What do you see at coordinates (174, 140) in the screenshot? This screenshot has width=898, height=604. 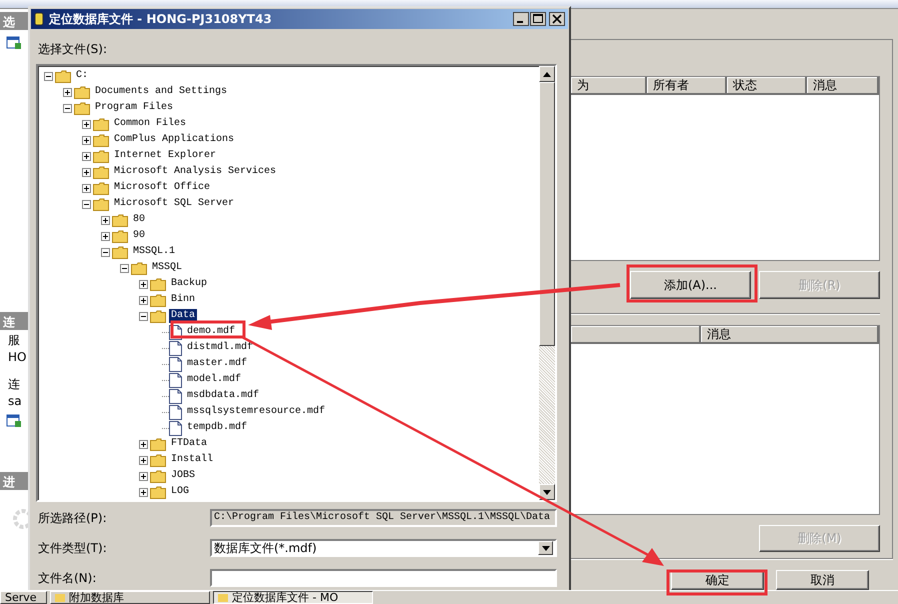 I see `tree-item: ComPlus Applications` at bounding box center [174, 140].